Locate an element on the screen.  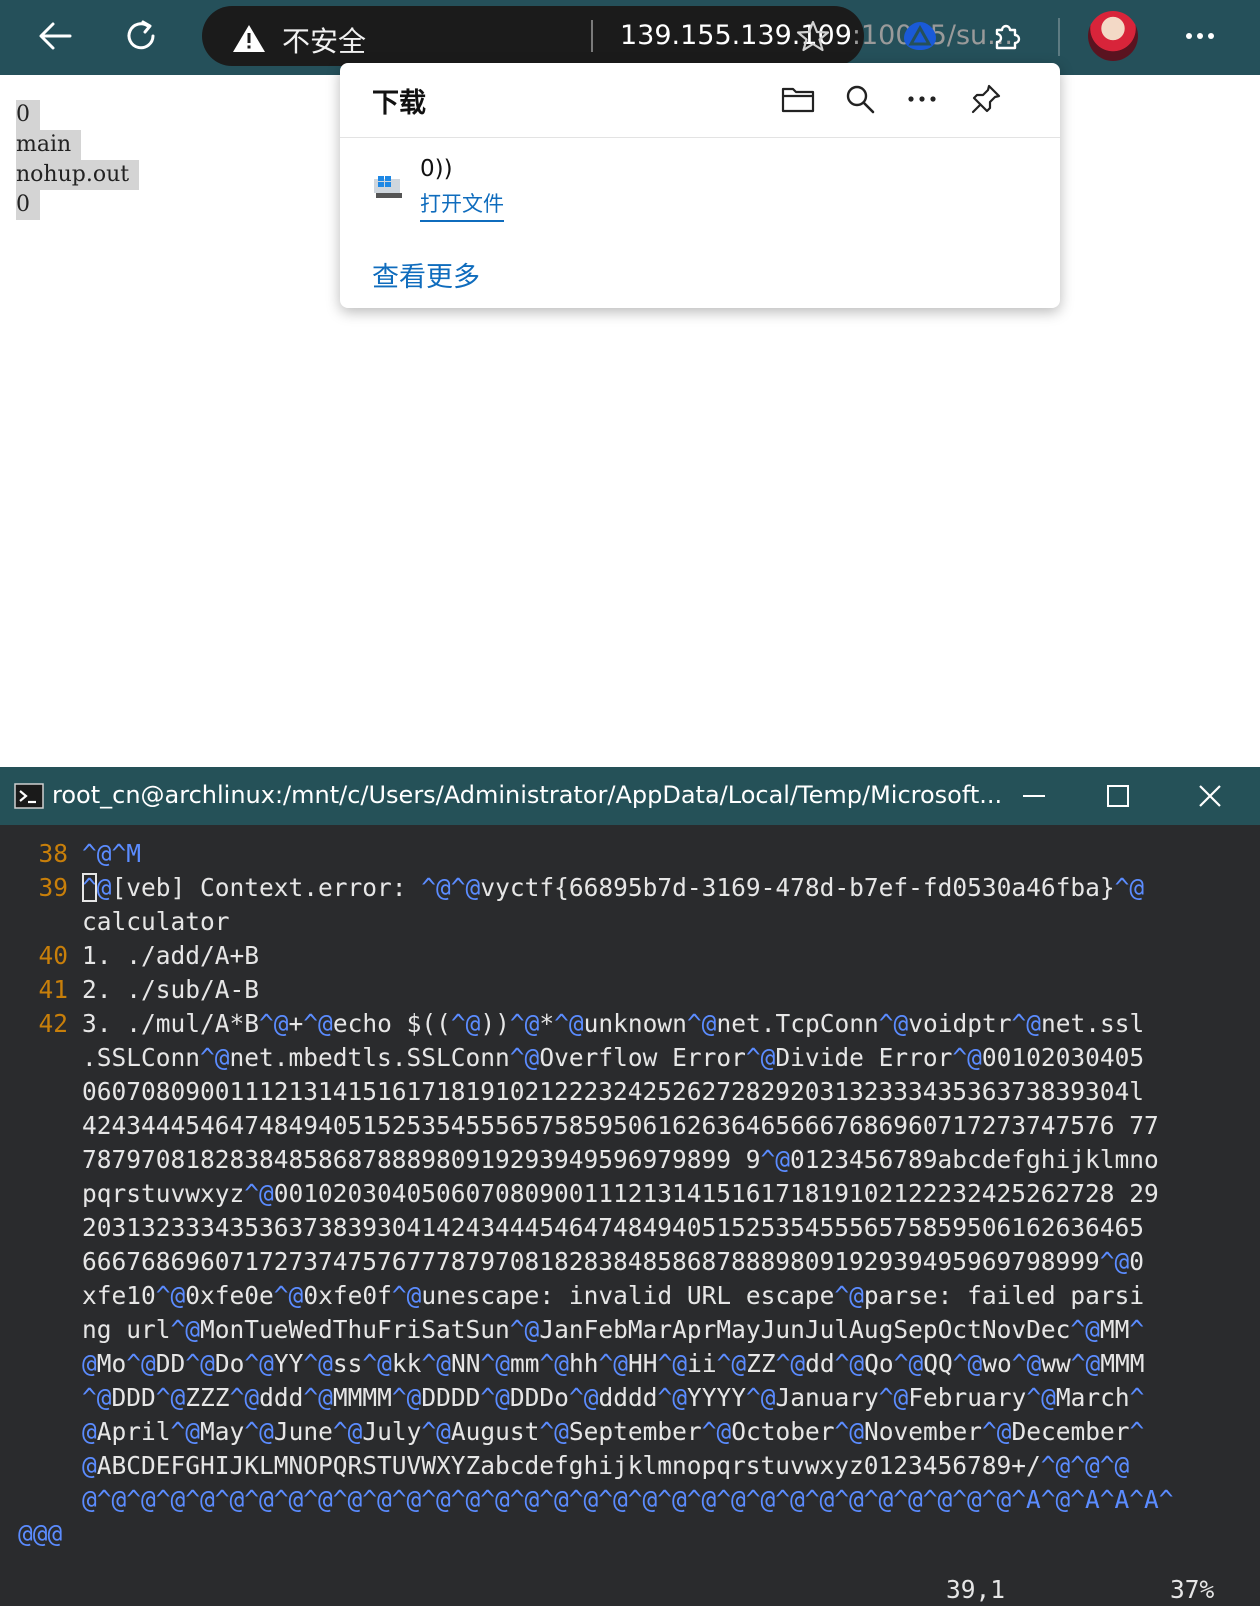
pin-button is located at coordinates (986, 99).